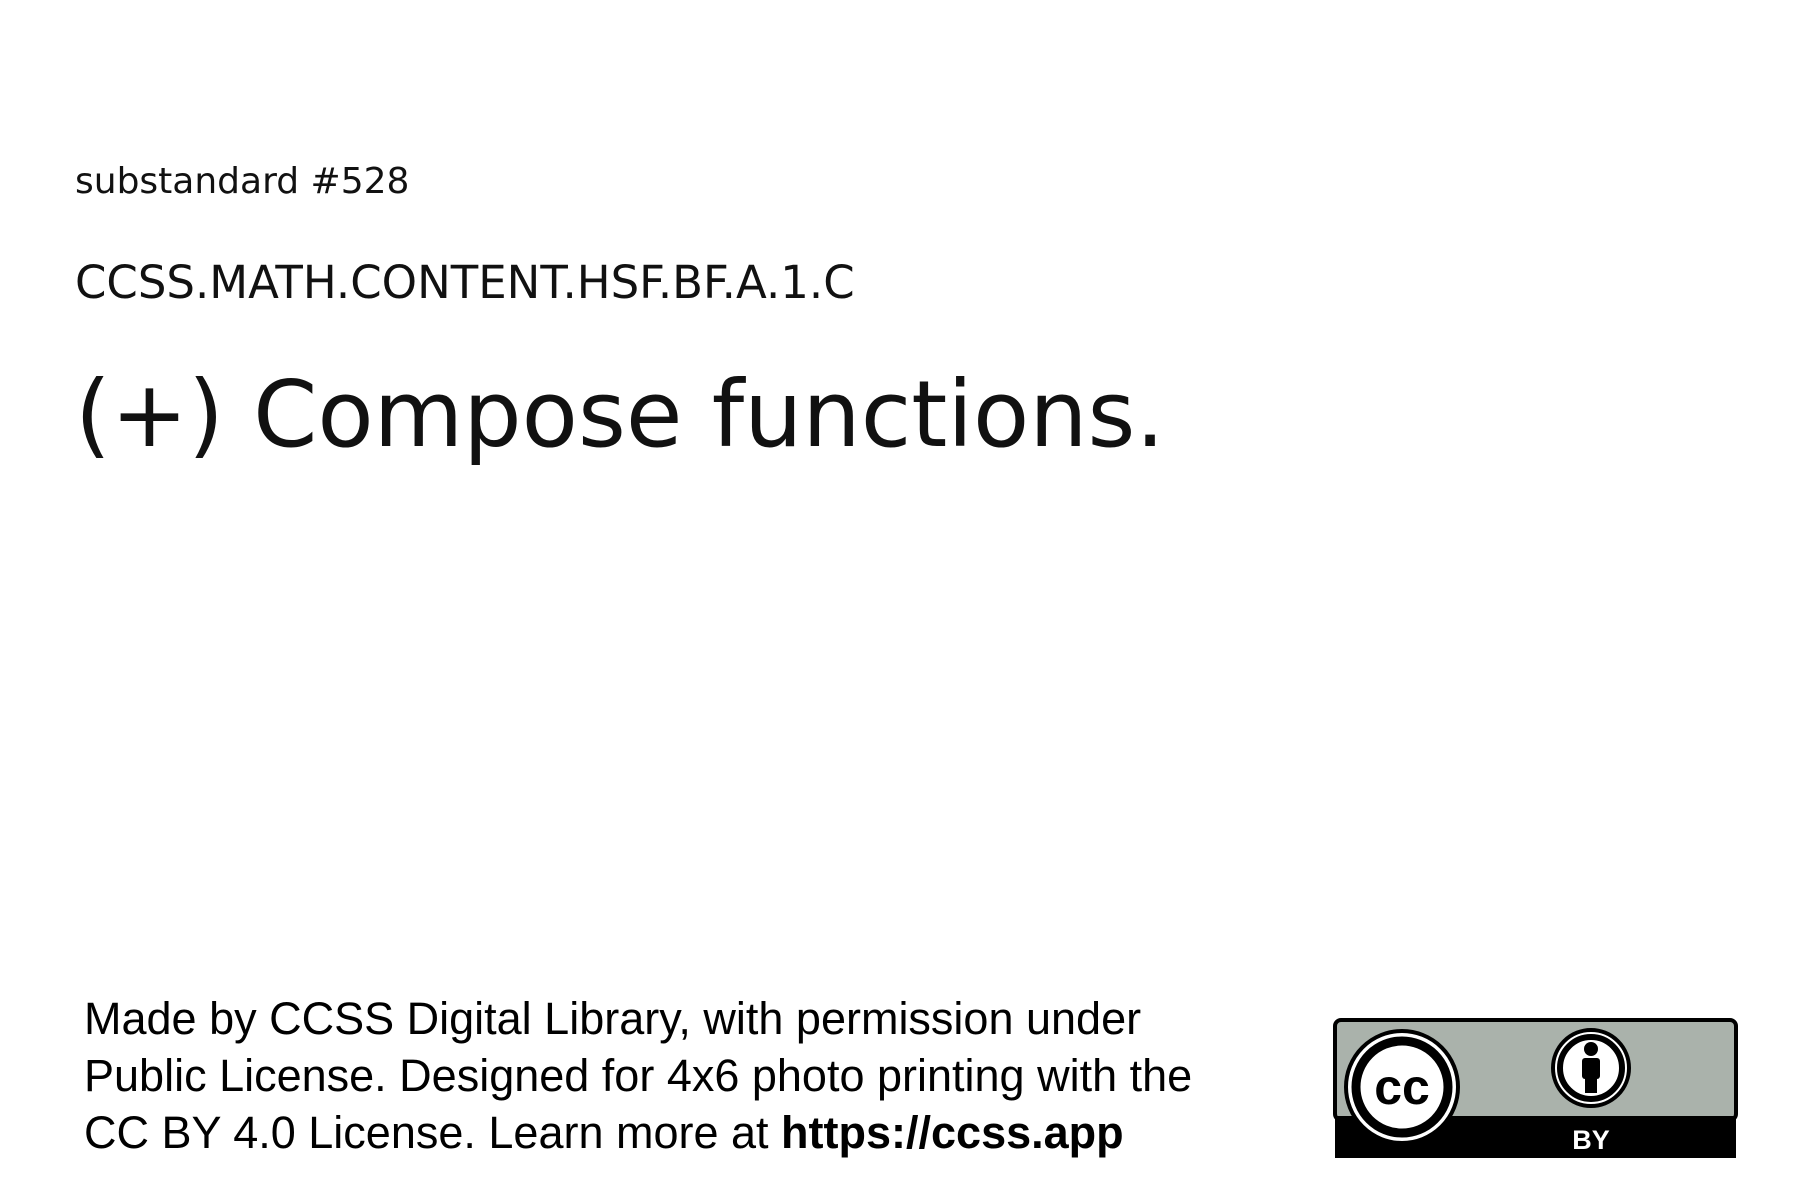 Image resolution: width=1800 pixels, height=1200 pixels. Describe the element at coordinates (620, 414) in the screenshot. I see `standard-text: (+) Compose functions.` at that location.